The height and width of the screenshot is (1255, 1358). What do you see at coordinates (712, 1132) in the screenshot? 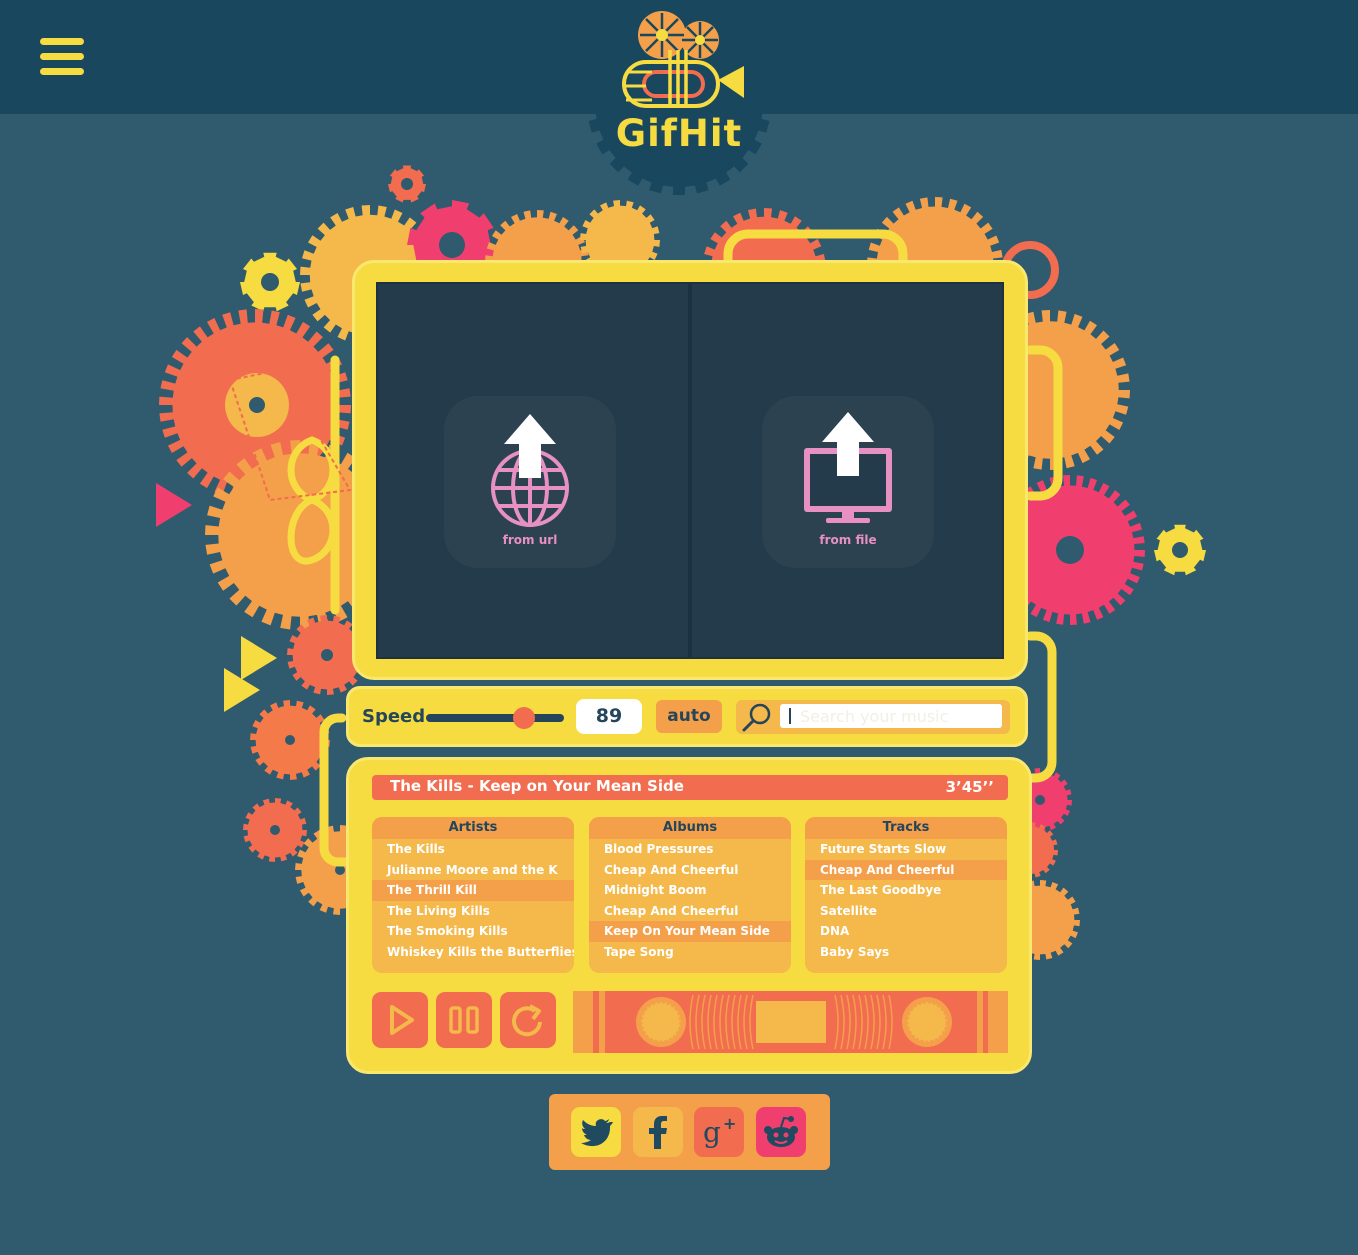
I see `svg-text: g` at bounding box center [712, 1132].